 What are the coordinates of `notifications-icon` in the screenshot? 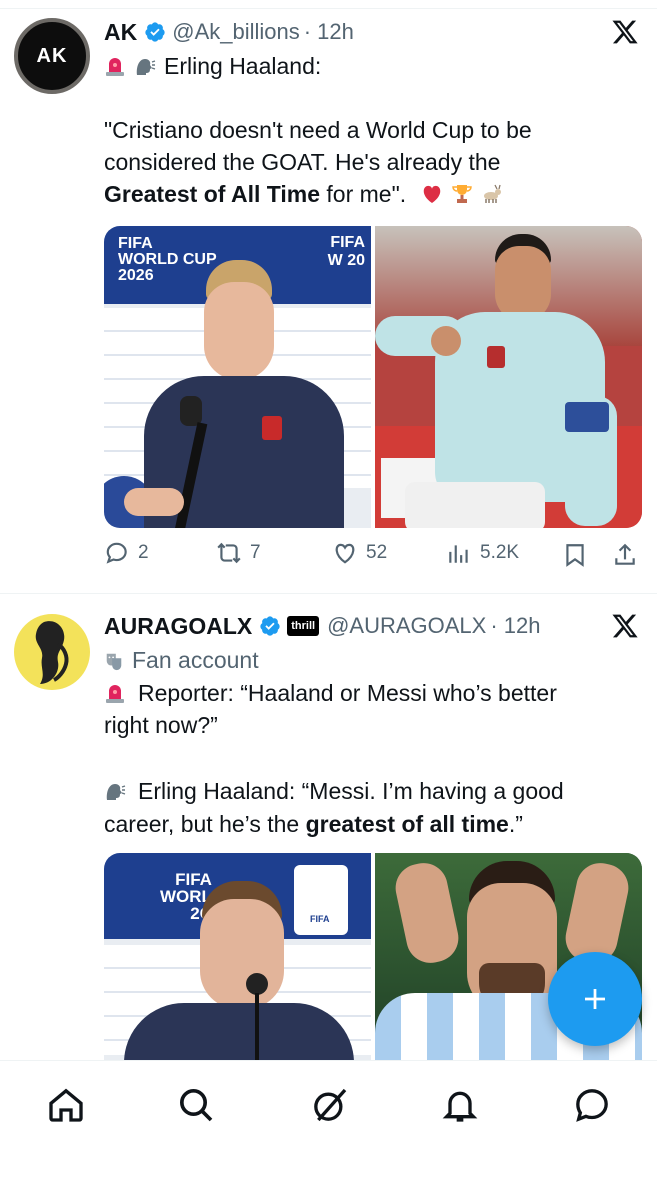 It's located at (460, 1105).